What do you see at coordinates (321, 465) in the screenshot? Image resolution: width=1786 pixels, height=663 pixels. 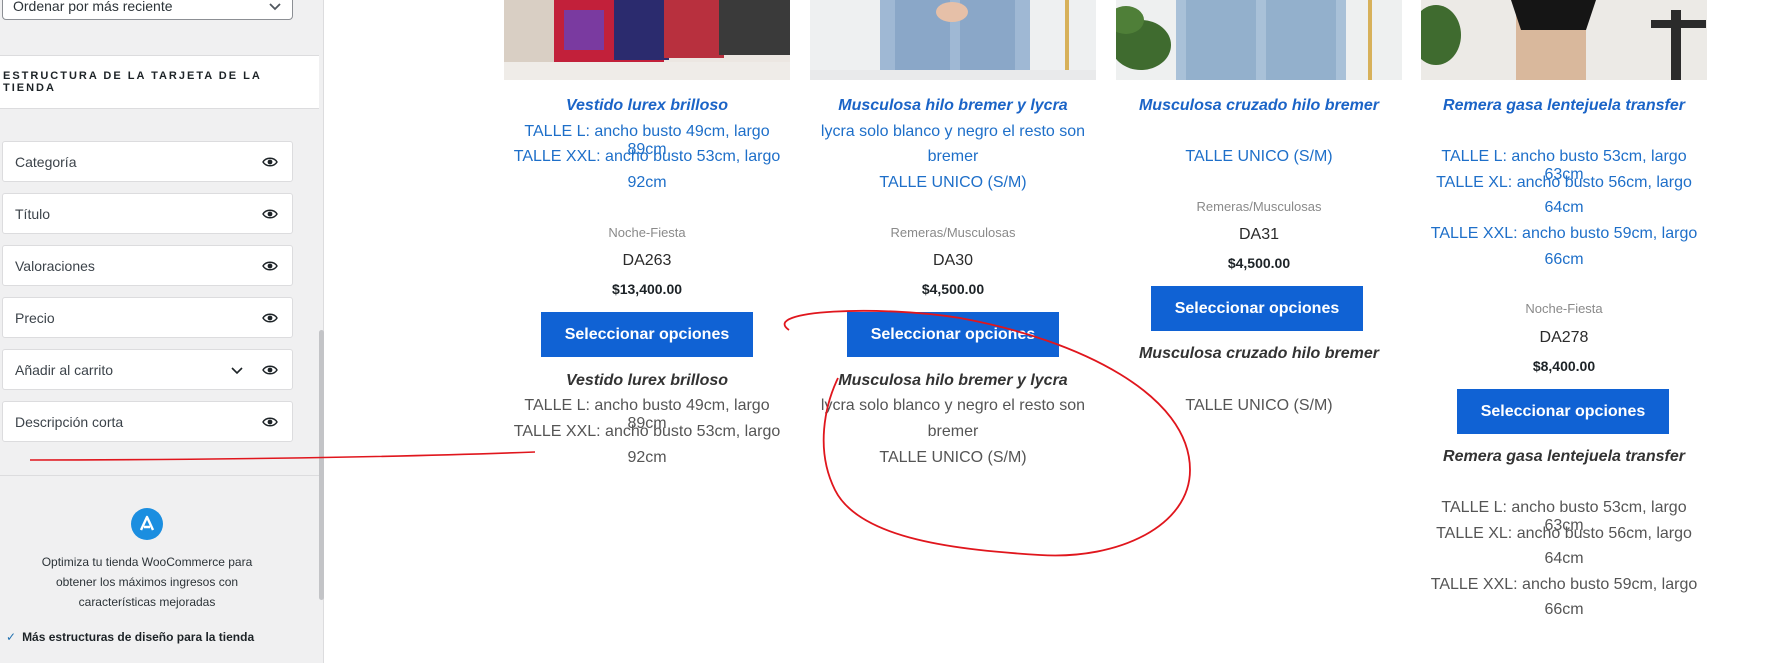 I see `sidebar-scrollbar` at bounding box center [321, 465].